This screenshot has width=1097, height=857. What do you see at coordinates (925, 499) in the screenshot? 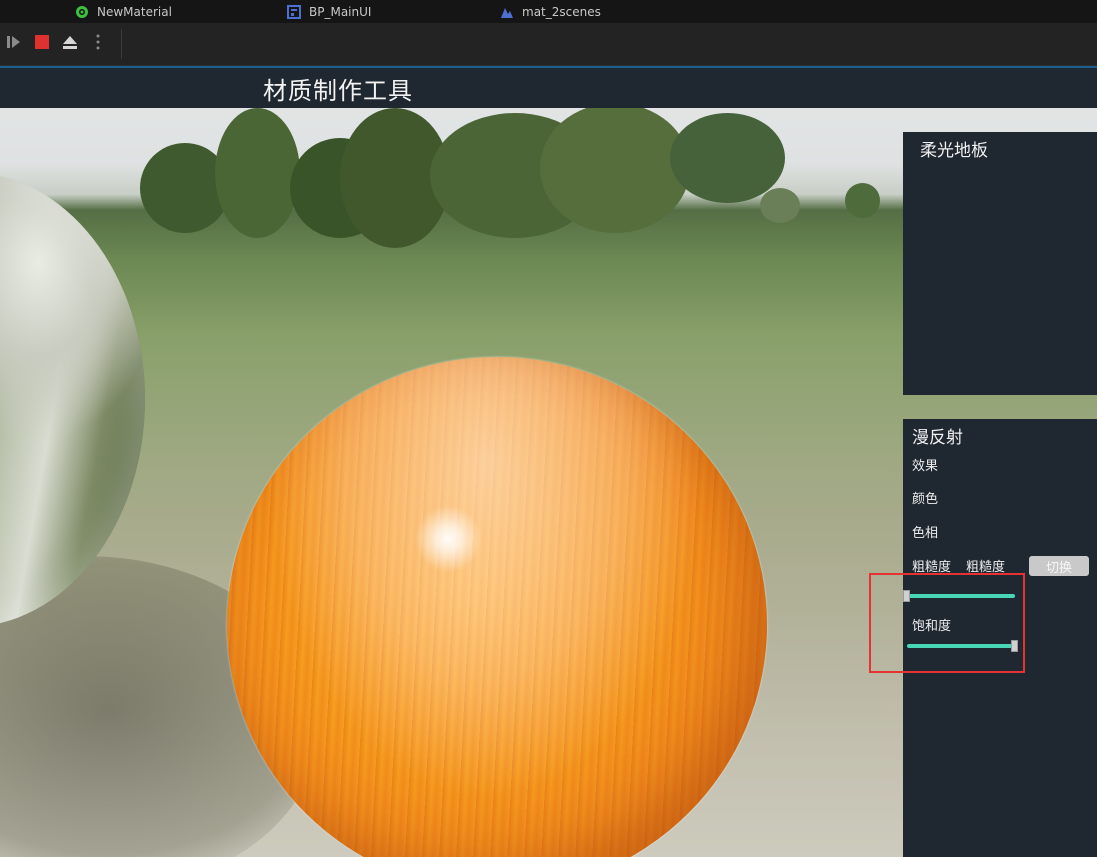
I see `color-label: 颜色` at bounding box center [925, 499].